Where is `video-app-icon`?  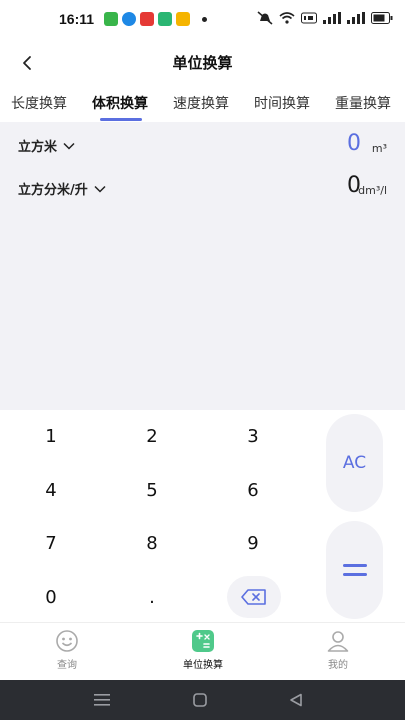 video-app-icon is located at coordinates (147, 19).